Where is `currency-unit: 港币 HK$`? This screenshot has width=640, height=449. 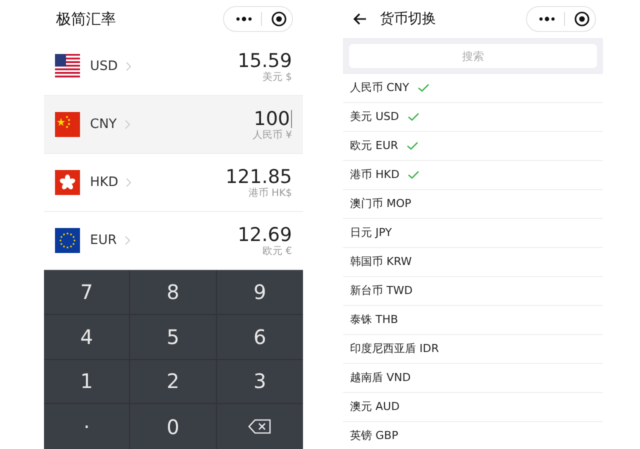 currency-unit: 港币 HK$ is located at coordinates (270, 194).